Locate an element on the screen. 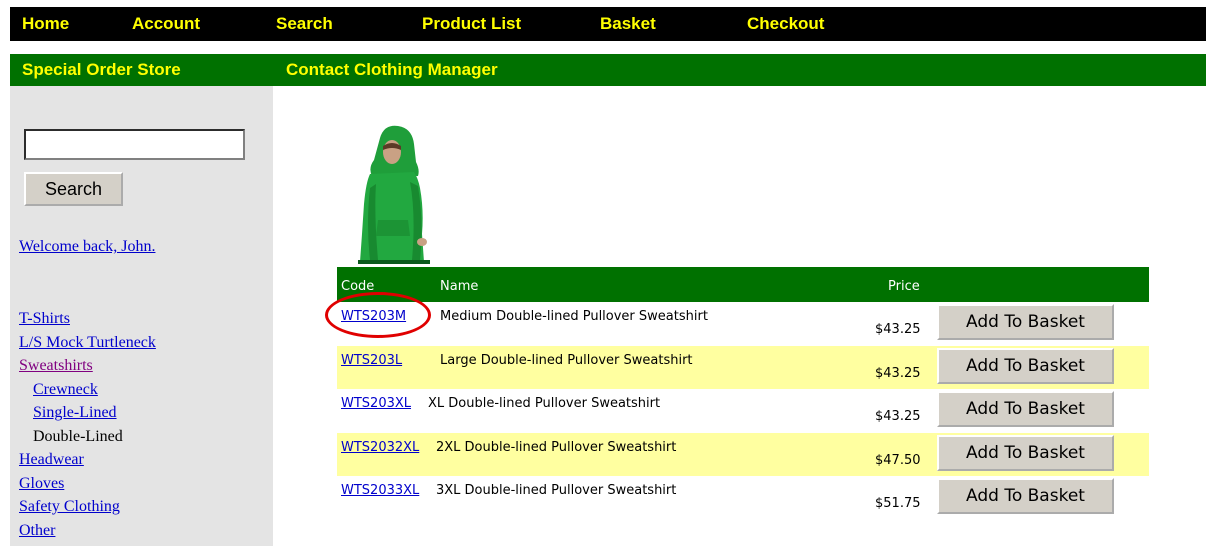 This screenshot has width=1214, height=546. product-name: 2XL Double-lined Pullover Sweatshirt is located at coordinates (556, 447).